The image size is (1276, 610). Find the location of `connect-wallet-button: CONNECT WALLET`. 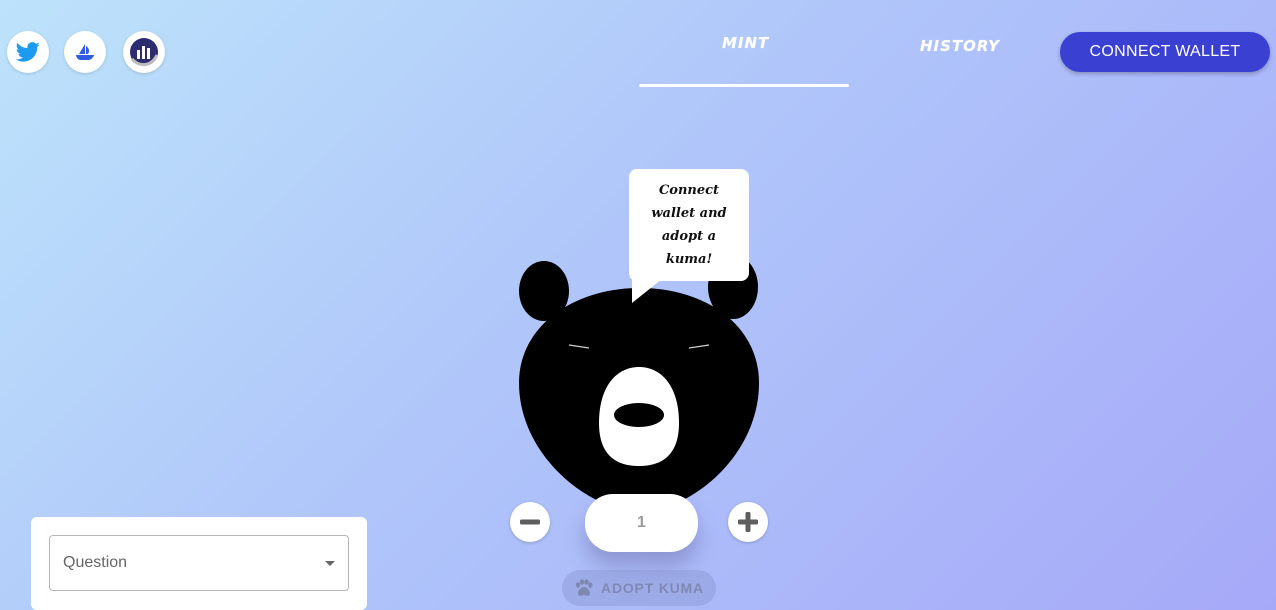

connect-wallet-button: CONNECT WALLET is located at coordinates (1165, 52).